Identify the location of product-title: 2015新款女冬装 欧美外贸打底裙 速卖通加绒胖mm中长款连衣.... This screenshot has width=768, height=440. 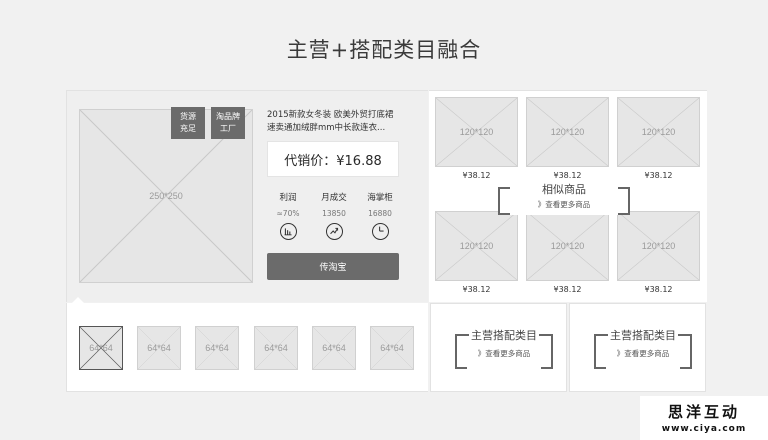
(333, 122).